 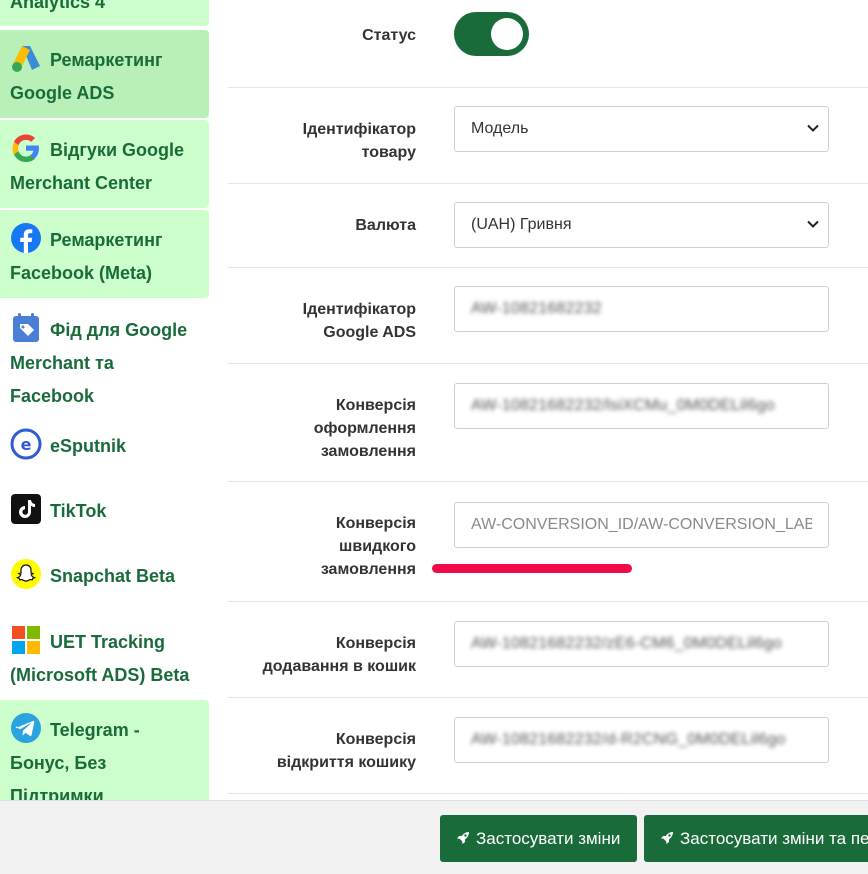 What do you see at coordinates (26, 328) in the screenshot?
I see `feed-tag-icon` at bounding box center [26, 328].